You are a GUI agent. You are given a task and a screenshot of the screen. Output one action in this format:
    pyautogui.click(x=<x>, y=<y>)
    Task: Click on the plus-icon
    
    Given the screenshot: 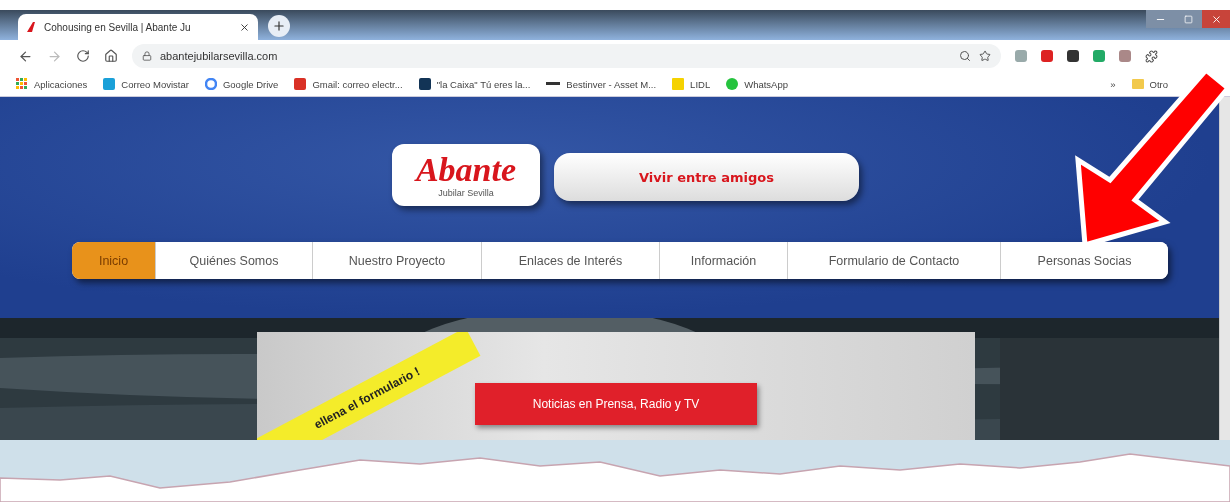 What is the action you would take?
    pyautogui.click(x=279, y=26)
    